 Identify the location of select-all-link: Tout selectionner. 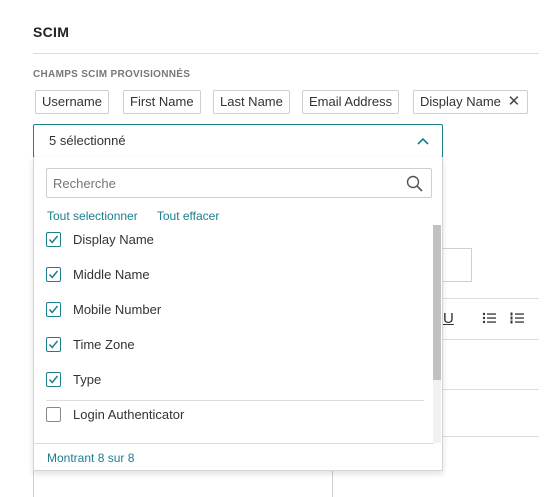
(92, 216).